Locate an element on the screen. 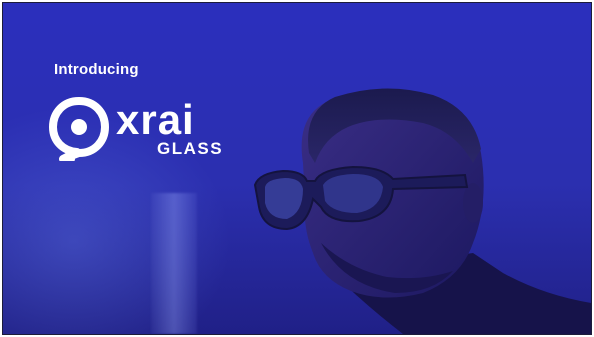 The height and width of the screenshot is (337, 594). brand-wordmark: xrai is located at coordinates (155, 119).